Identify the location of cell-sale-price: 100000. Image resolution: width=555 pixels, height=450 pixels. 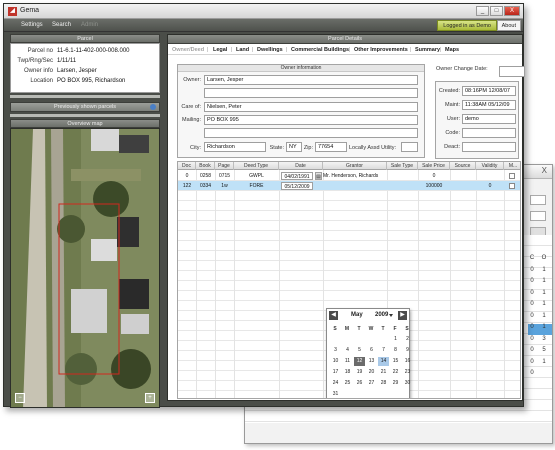
(434, 186).